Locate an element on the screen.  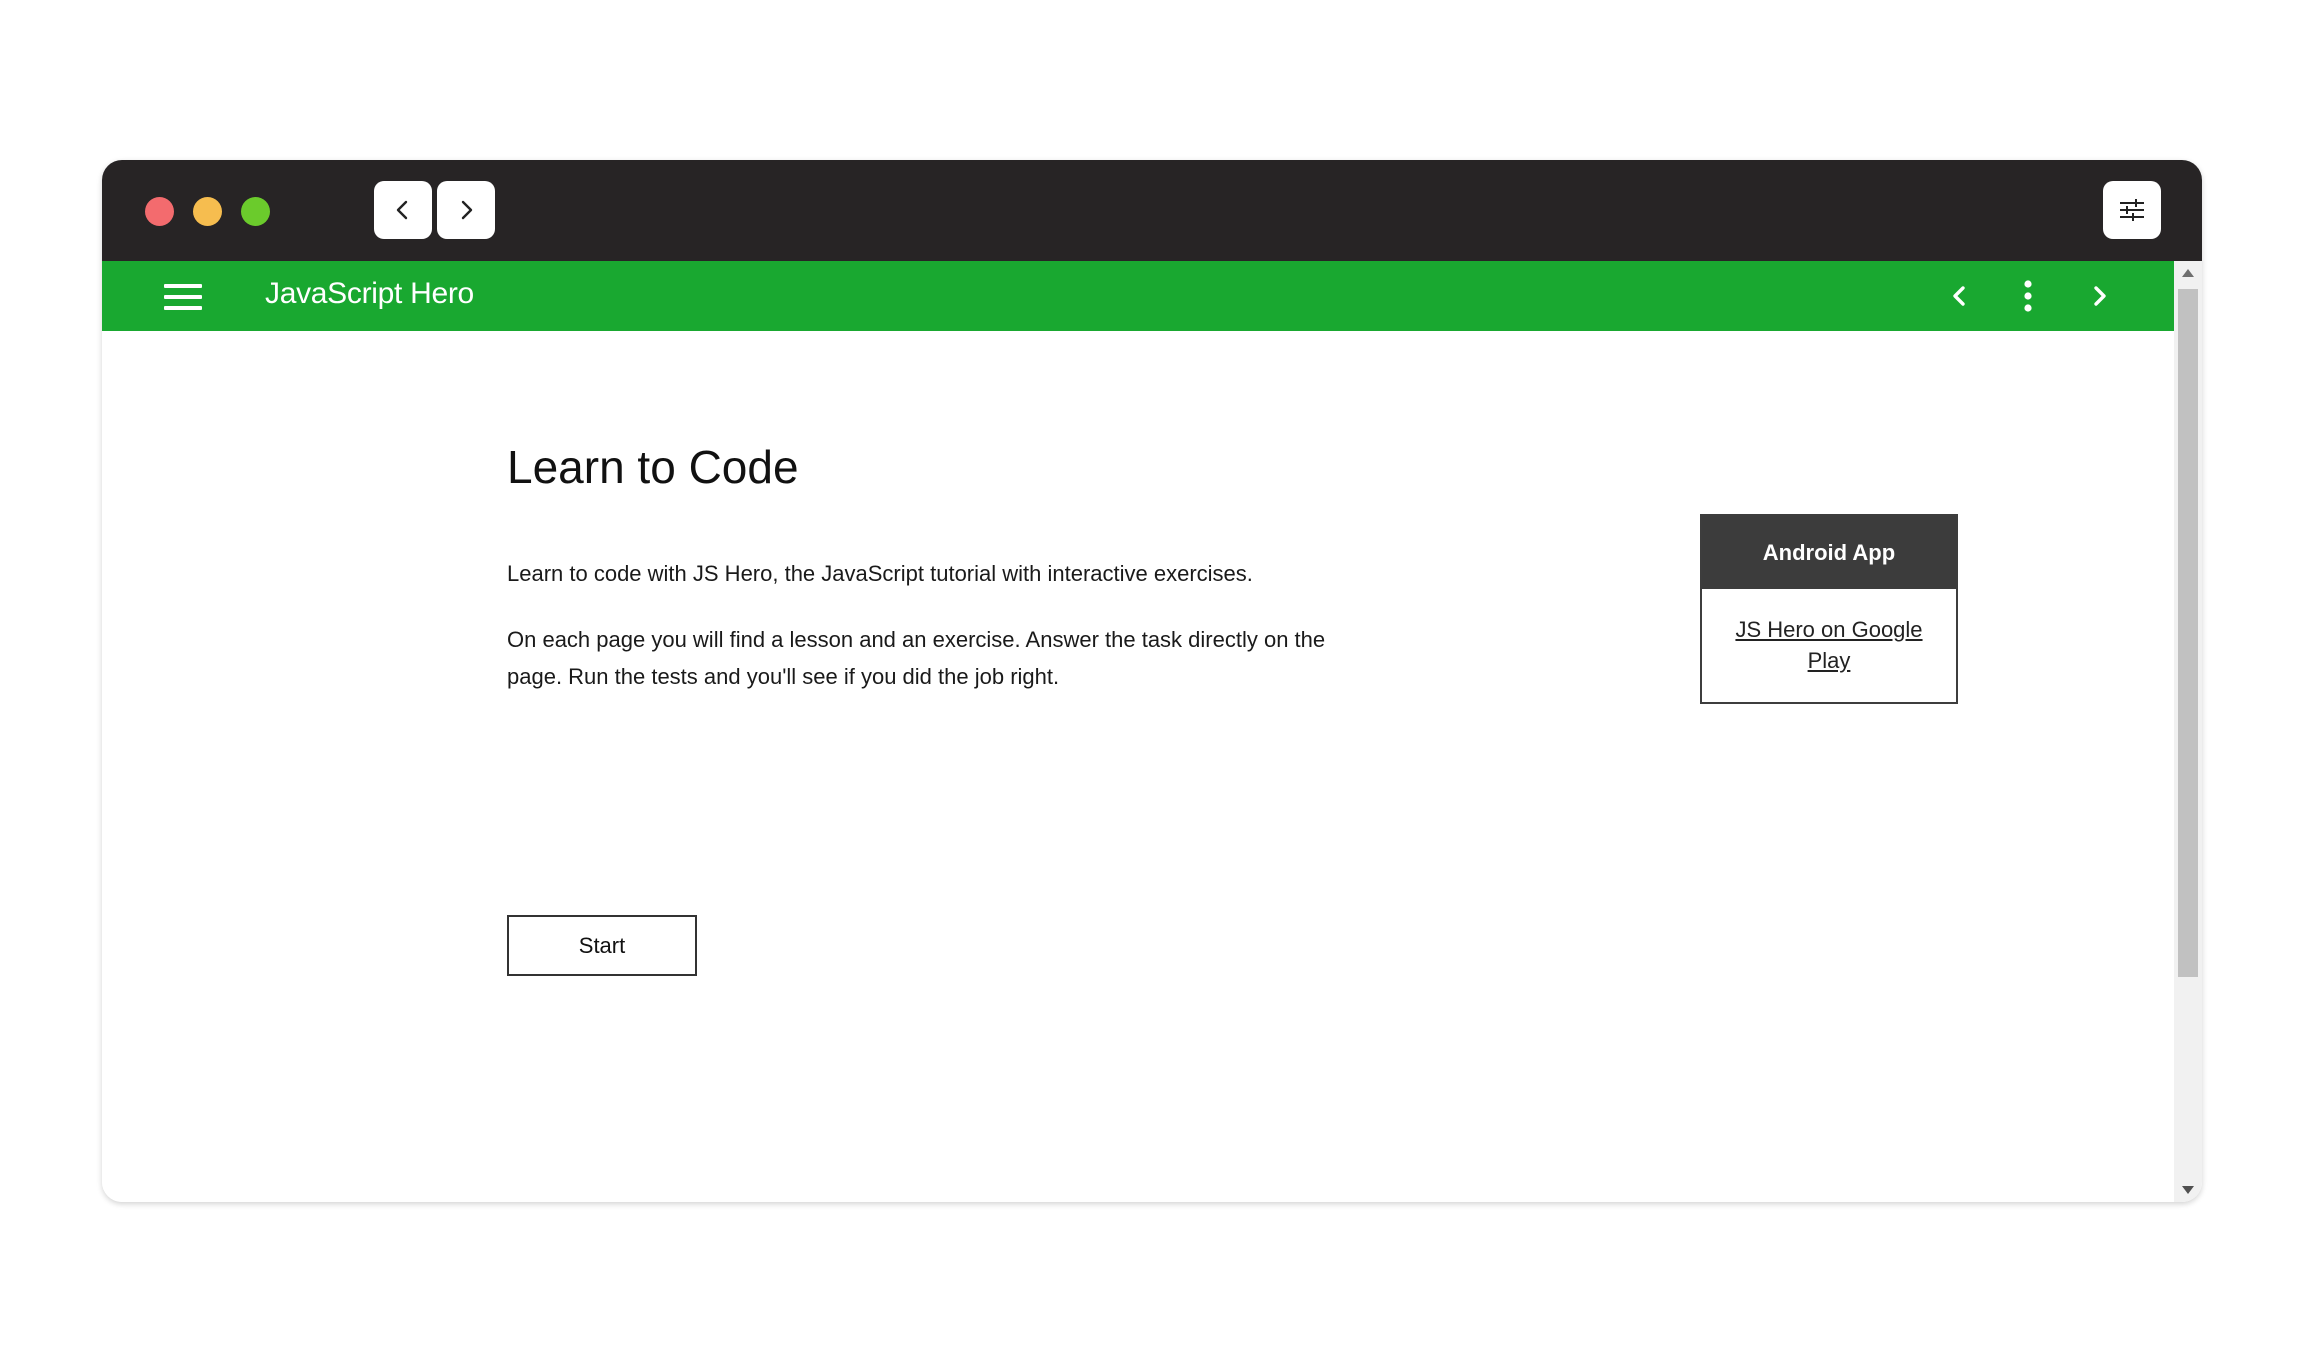
sliders-icon is located at coordinates (2132, 210).